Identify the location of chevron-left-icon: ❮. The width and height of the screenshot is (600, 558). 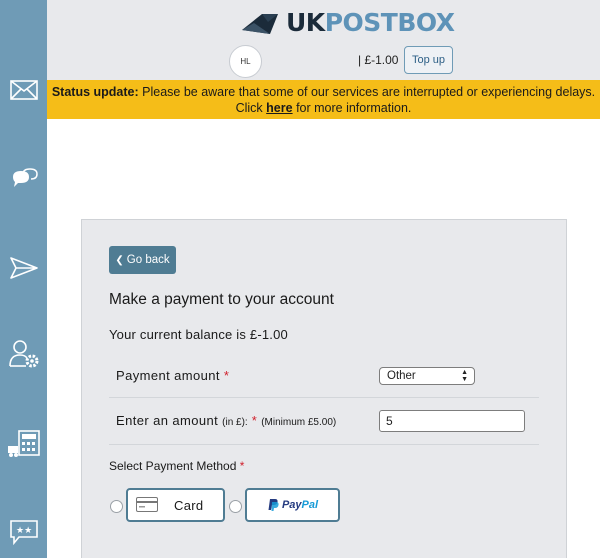
(119, 260).